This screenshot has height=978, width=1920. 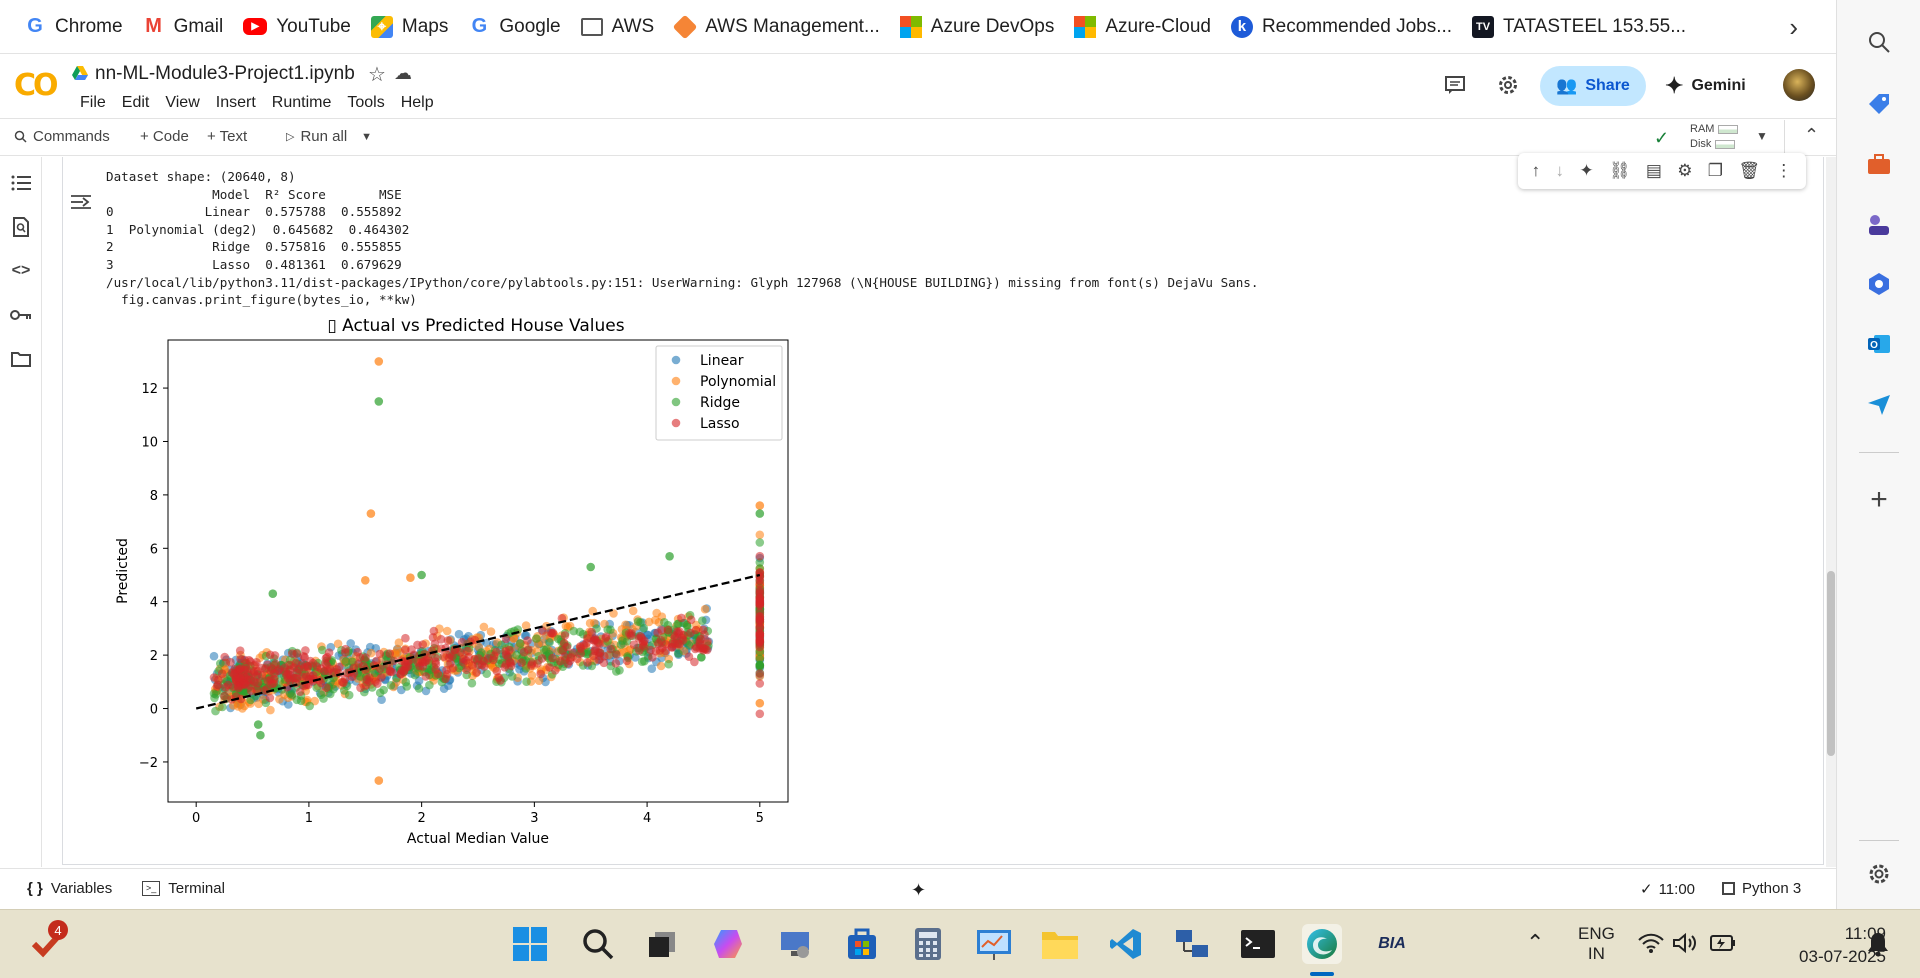 I want to click on terminal-app-icon, so click(x=1258, y=944).